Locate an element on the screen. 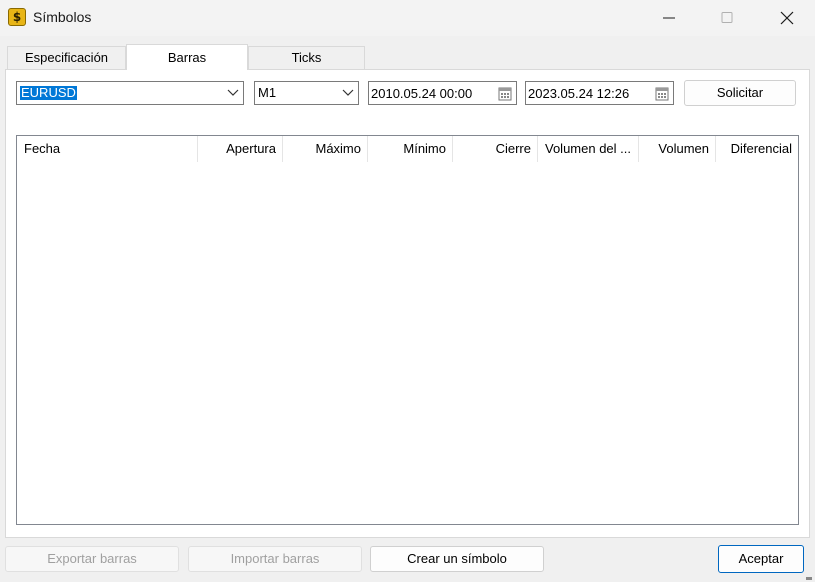 The image size is (815, 582). request-button: Solicitar is located at coordinates (740, 93).